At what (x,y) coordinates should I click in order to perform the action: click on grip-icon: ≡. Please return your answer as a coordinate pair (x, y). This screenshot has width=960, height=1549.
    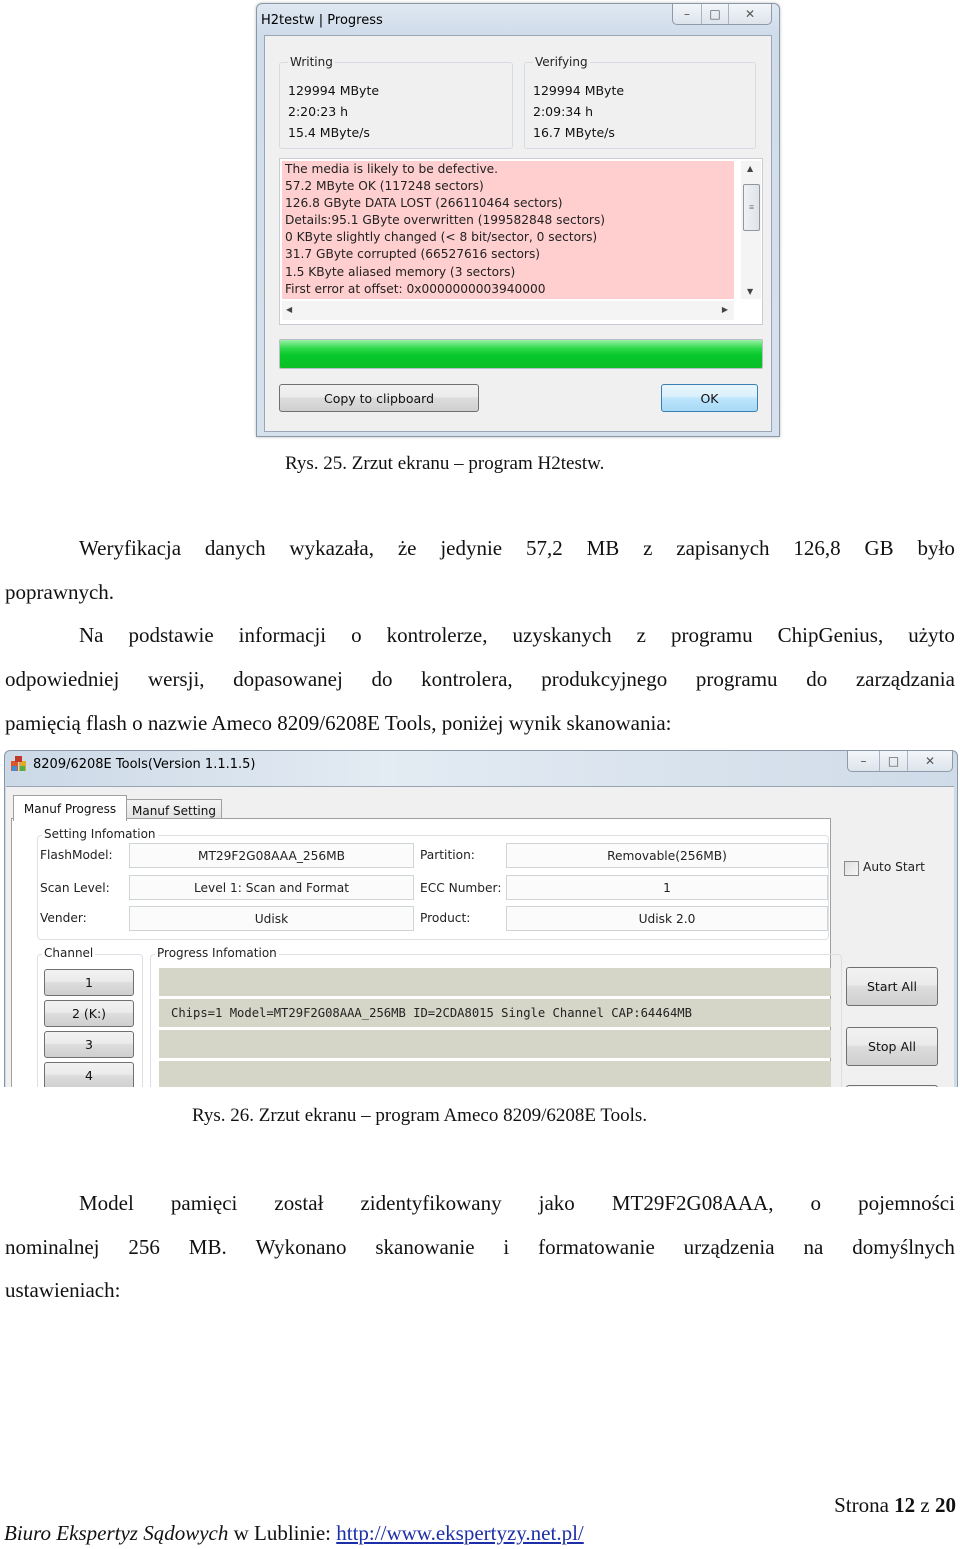
    Looking at the image, I should click on (751, 207).